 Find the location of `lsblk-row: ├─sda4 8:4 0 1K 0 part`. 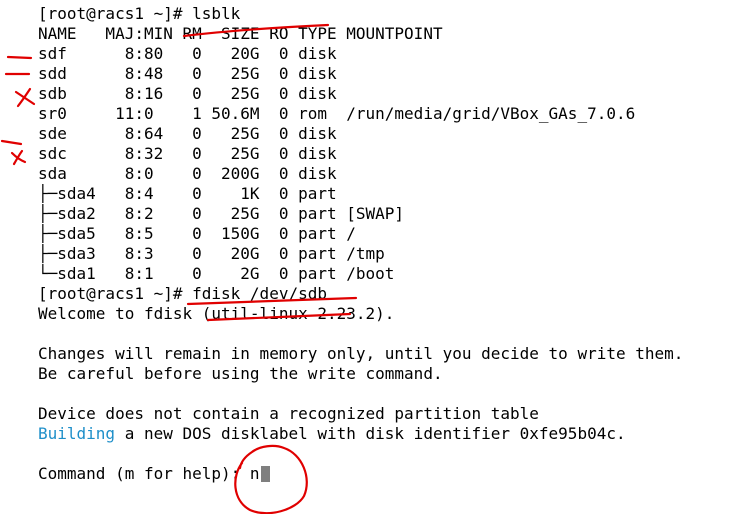

lsblk-row: ├─sda4 8:4 0 1K 0 part is located at coordinates (187, 193).